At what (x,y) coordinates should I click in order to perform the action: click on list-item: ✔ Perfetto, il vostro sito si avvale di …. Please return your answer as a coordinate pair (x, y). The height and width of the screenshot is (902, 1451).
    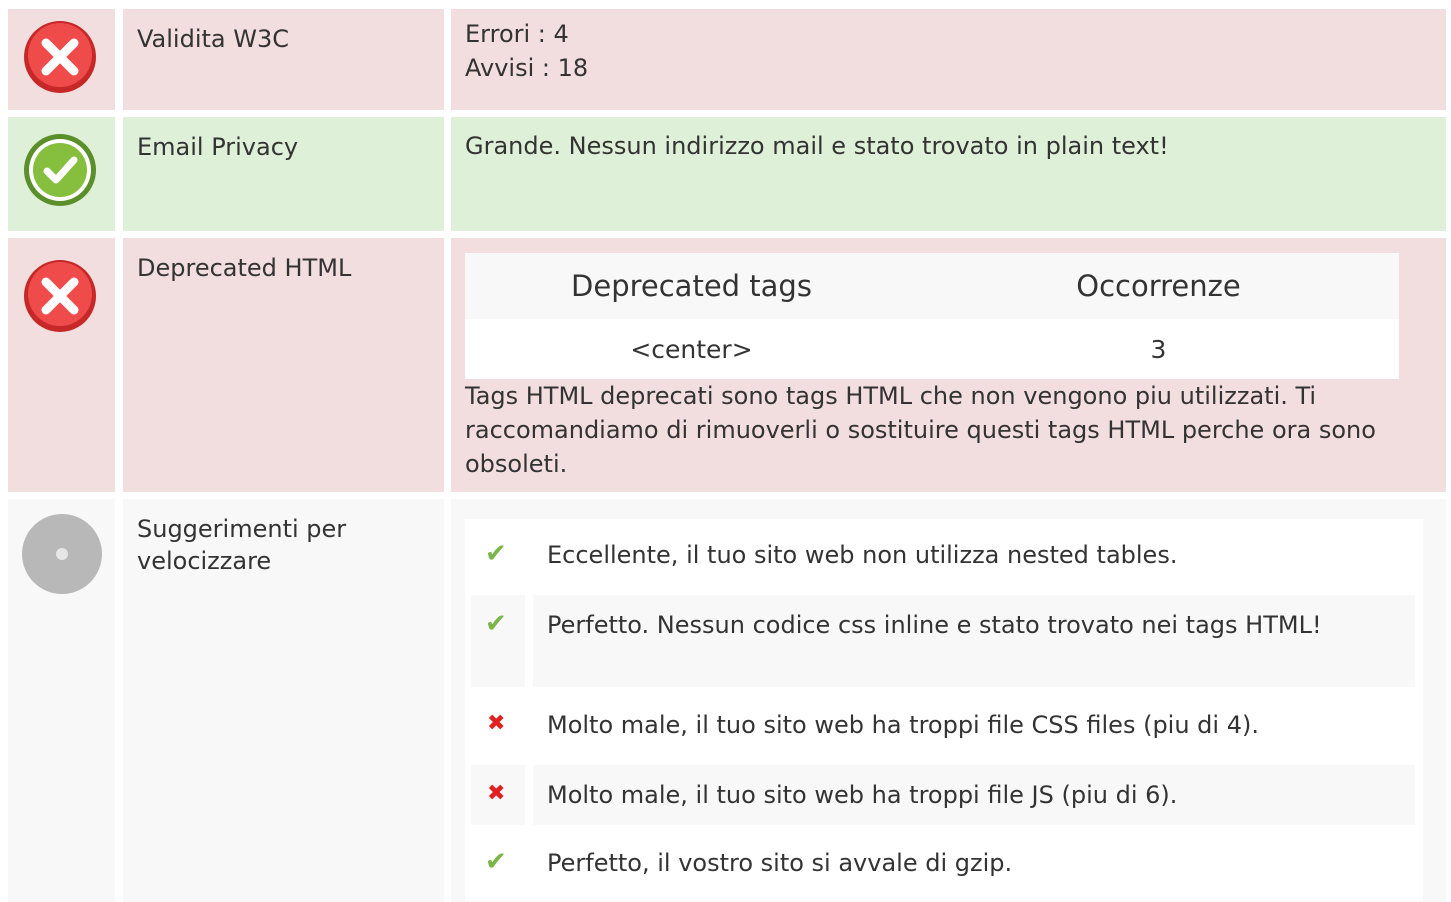
    Looking at the image, I should click on (943, 864).